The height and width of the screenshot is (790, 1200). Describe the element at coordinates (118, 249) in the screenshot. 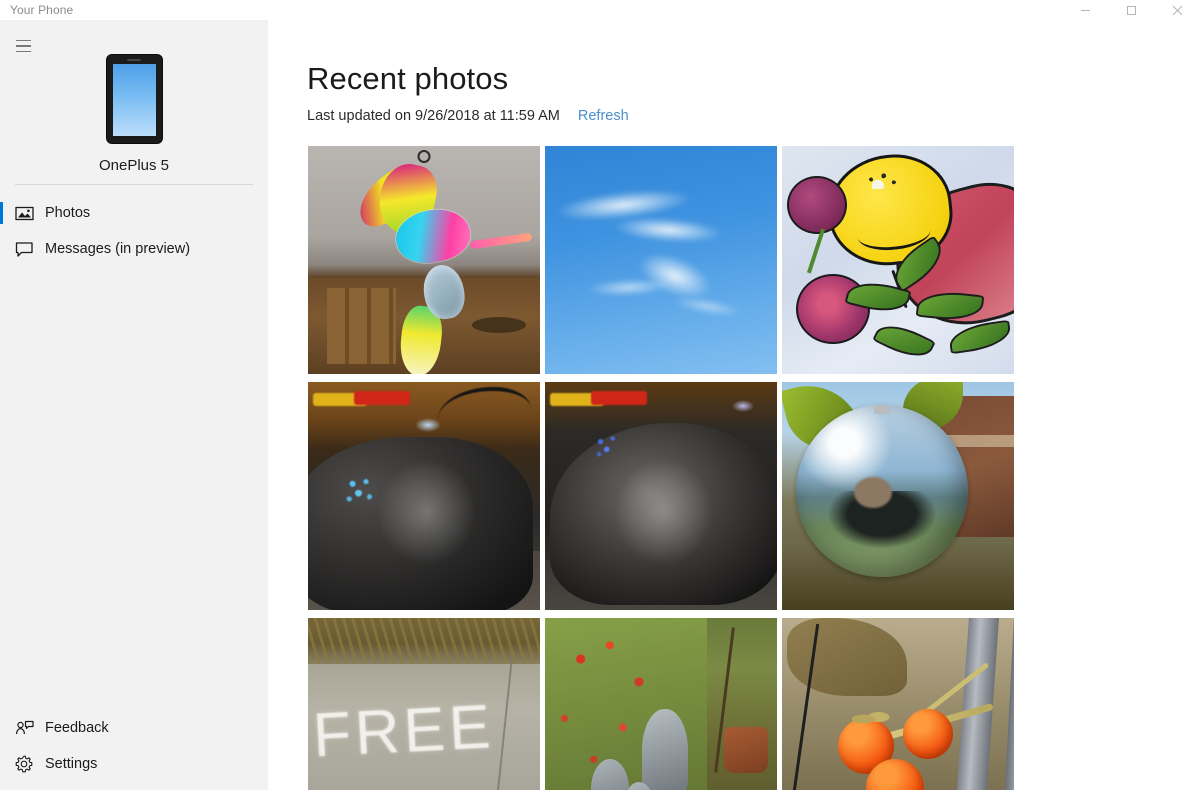

I see `sidebar-item-label: Messages (in preview)` at that location.